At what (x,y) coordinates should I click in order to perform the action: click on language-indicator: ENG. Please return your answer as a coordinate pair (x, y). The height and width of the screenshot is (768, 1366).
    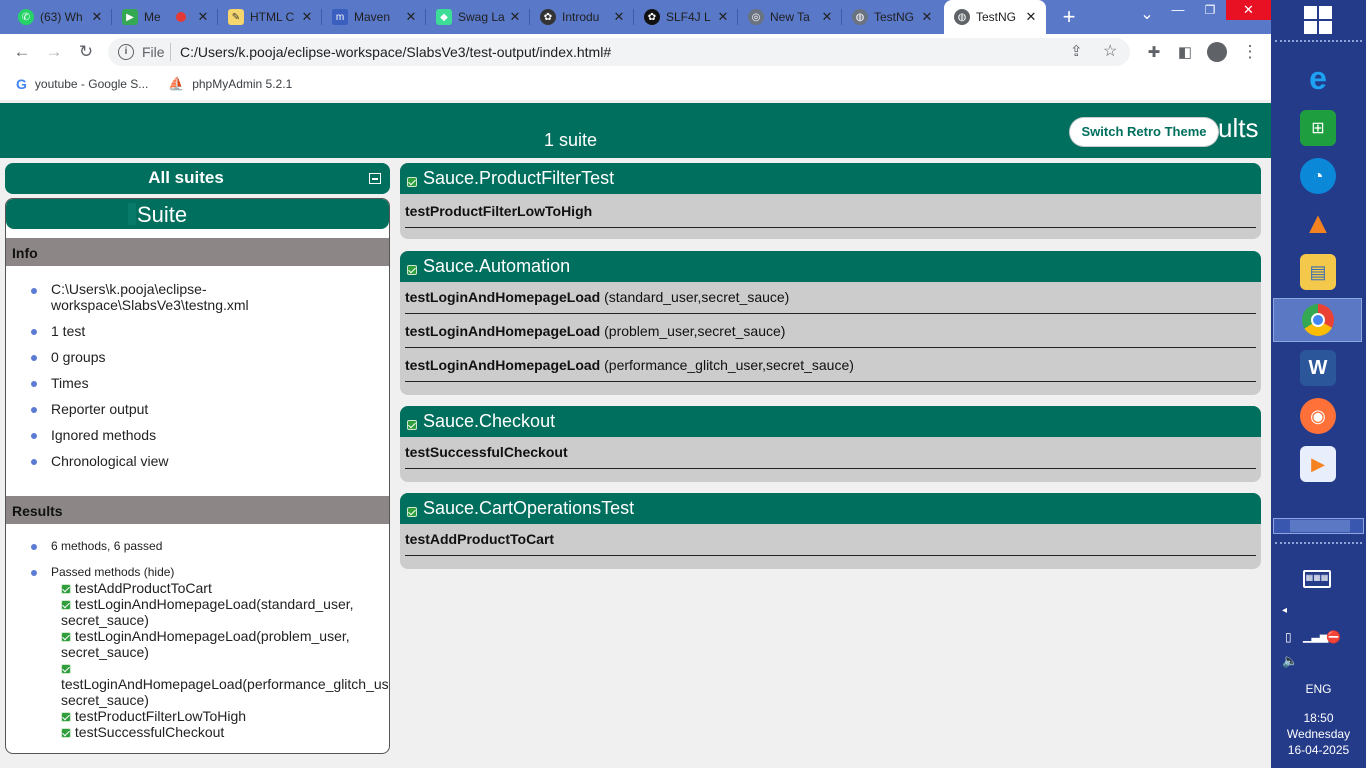
    Looking at the image, I should click on (1318, 689).